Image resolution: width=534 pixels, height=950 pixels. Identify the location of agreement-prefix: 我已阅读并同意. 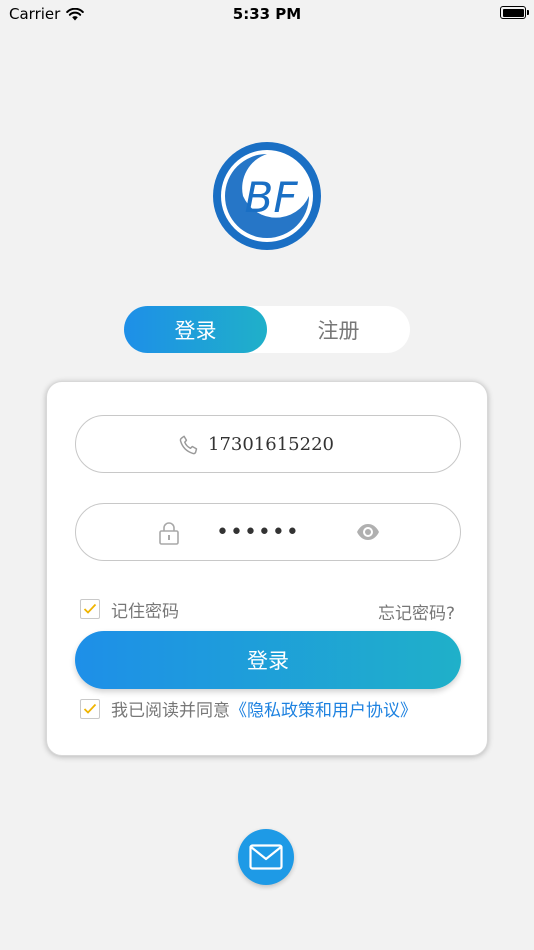
(170, 711).